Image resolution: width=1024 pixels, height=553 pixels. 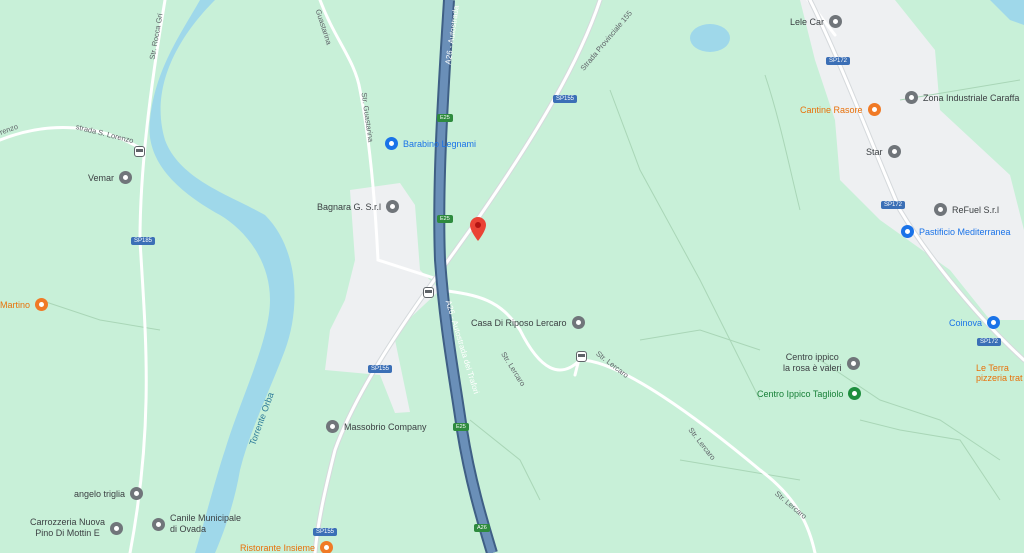 I want to click on poi-bagnara: Bagnara G. S.r.l, so click(x=358, y=206).